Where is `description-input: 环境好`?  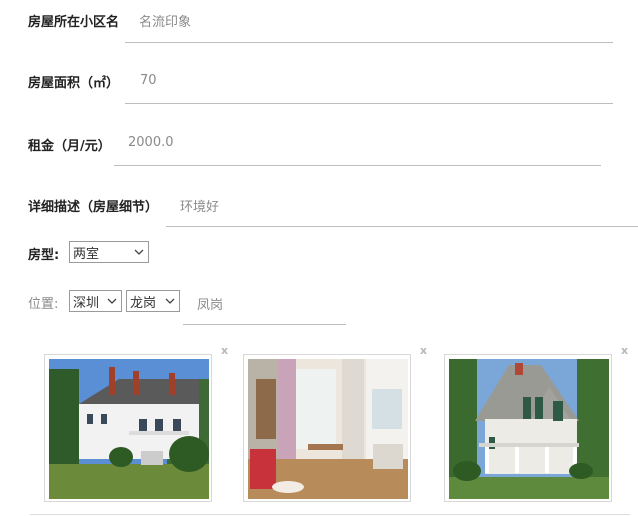 description-input: 环境好 is located at coordinates (199, 205).